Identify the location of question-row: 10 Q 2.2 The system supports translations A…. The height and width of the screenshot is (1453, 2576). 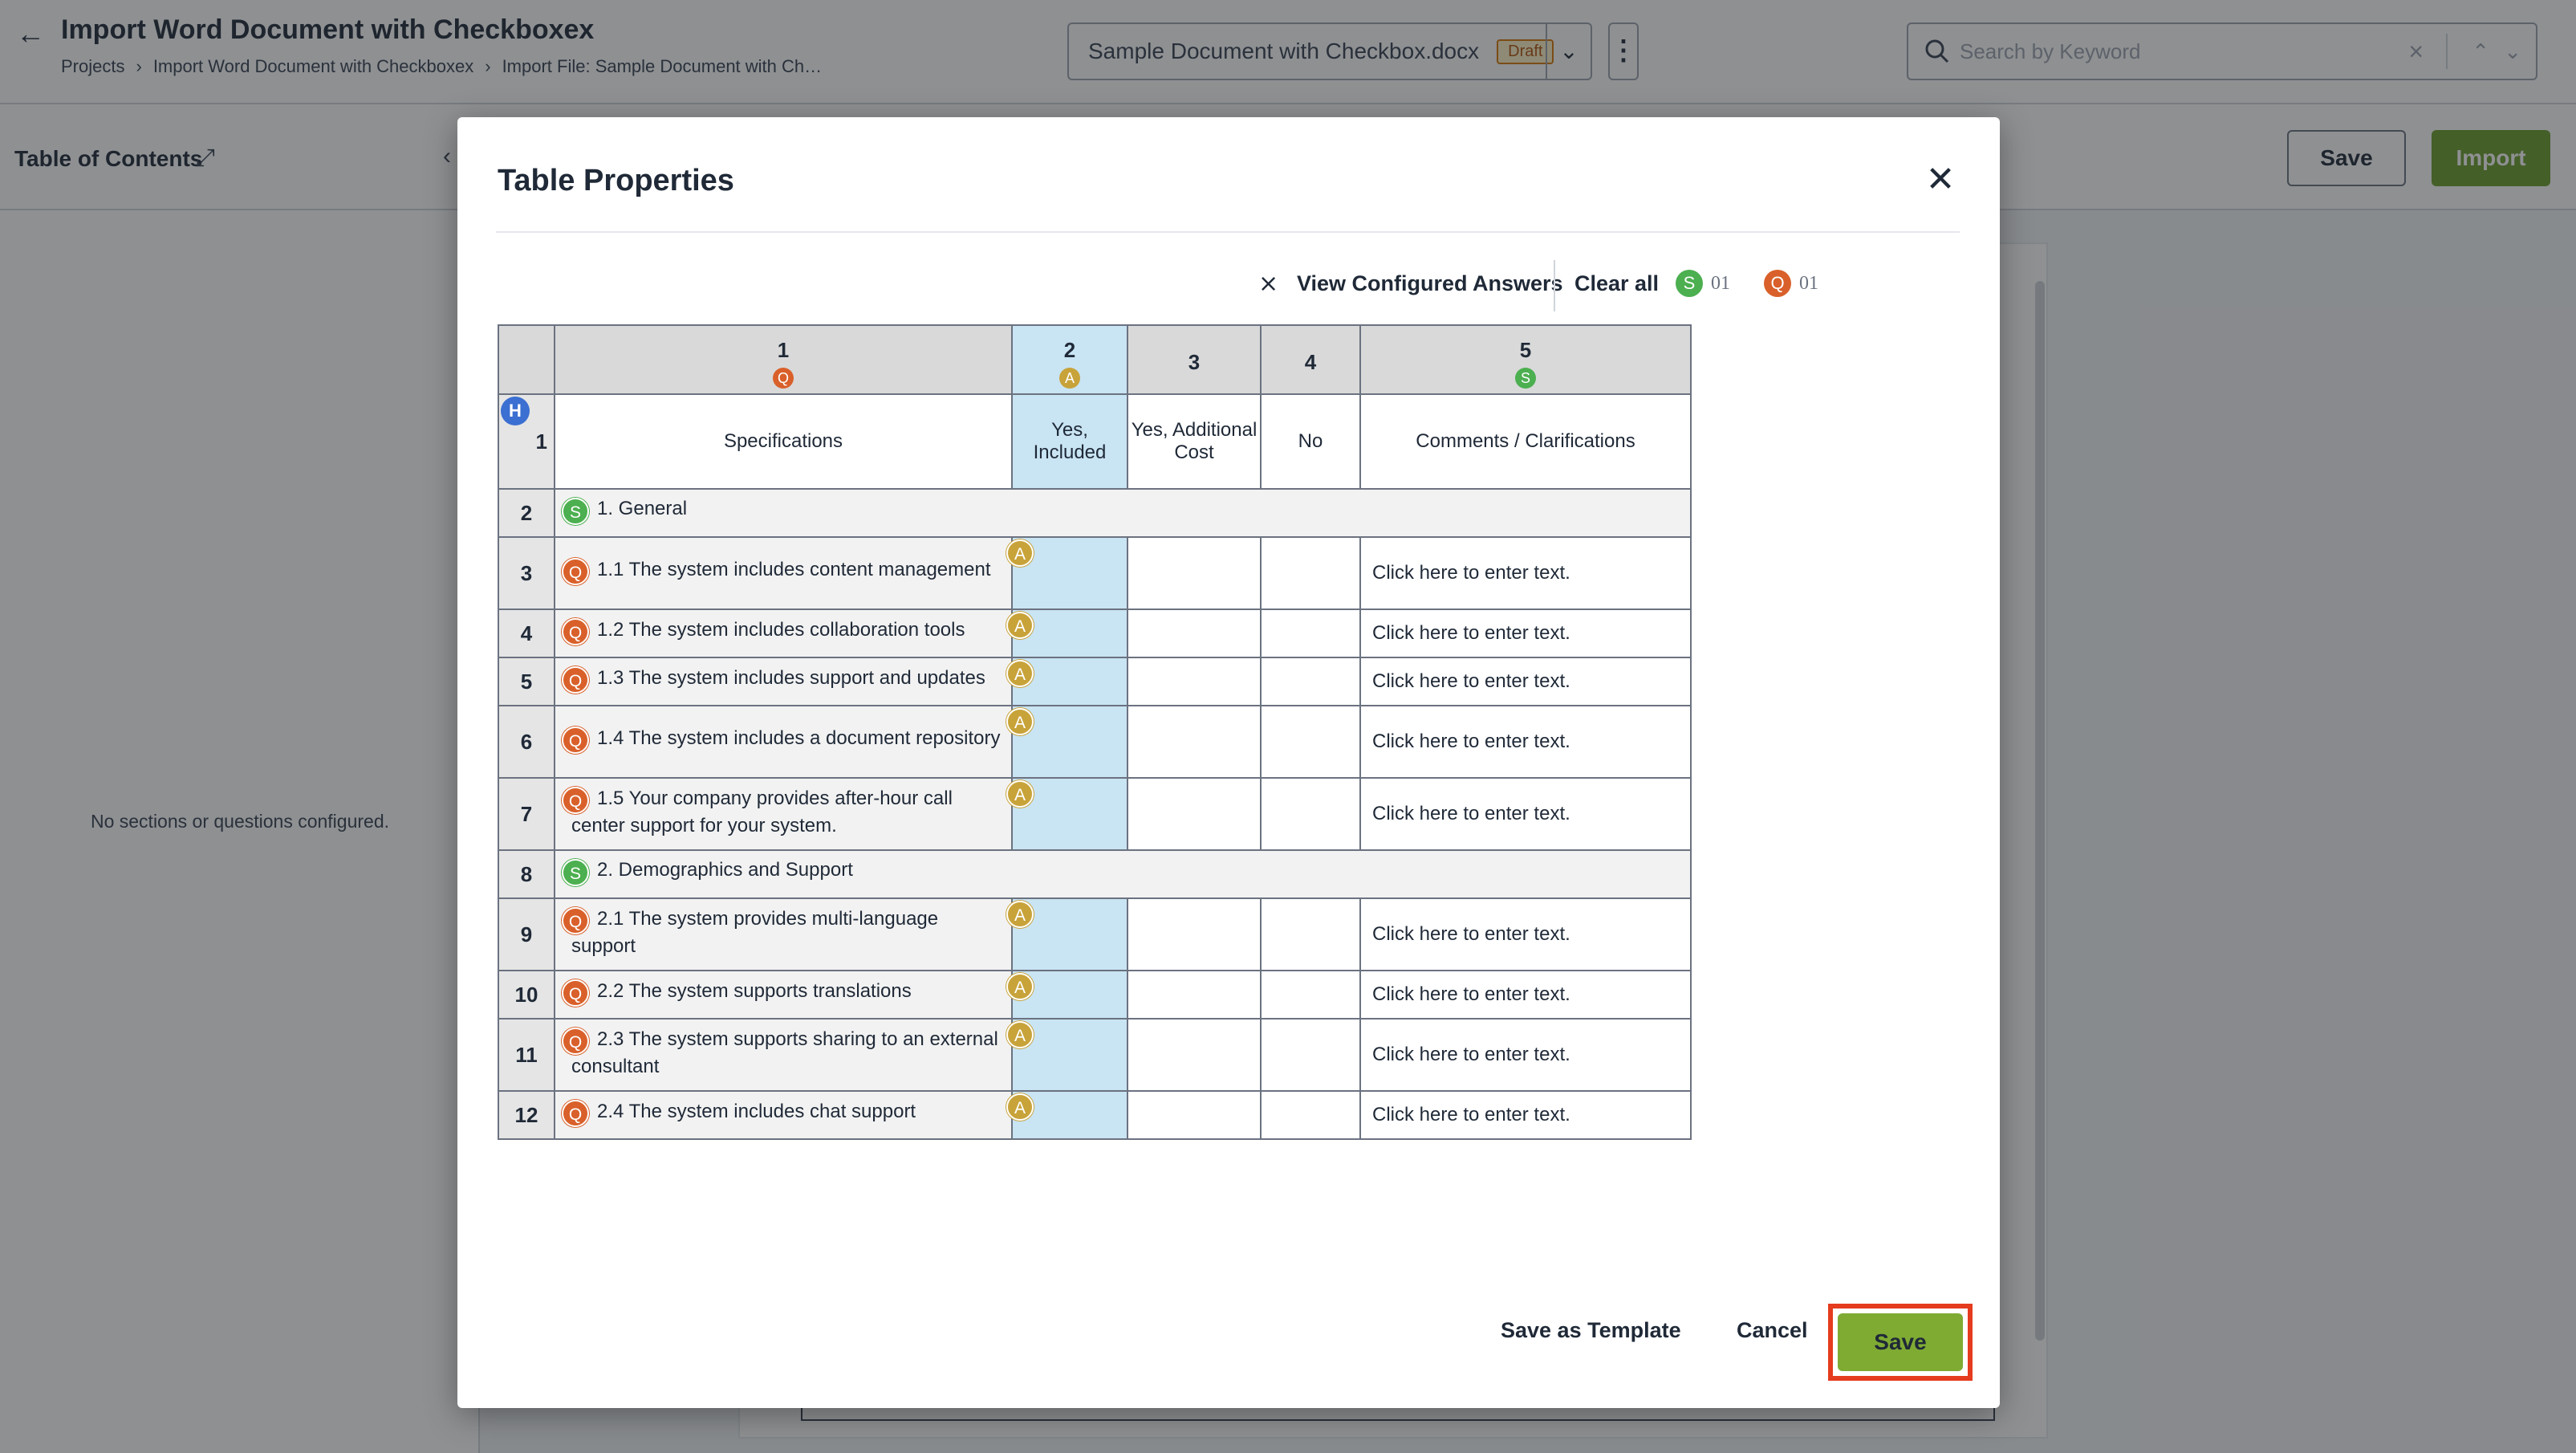
(1095, 995).